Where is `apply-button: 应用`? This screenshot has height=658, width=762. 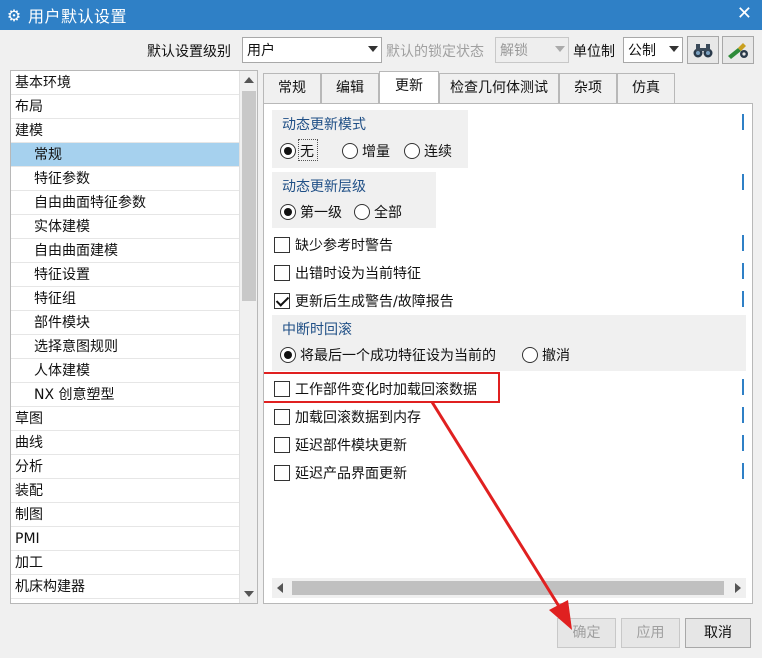
apply-button: 应用 is located at coordinates (650, 633).